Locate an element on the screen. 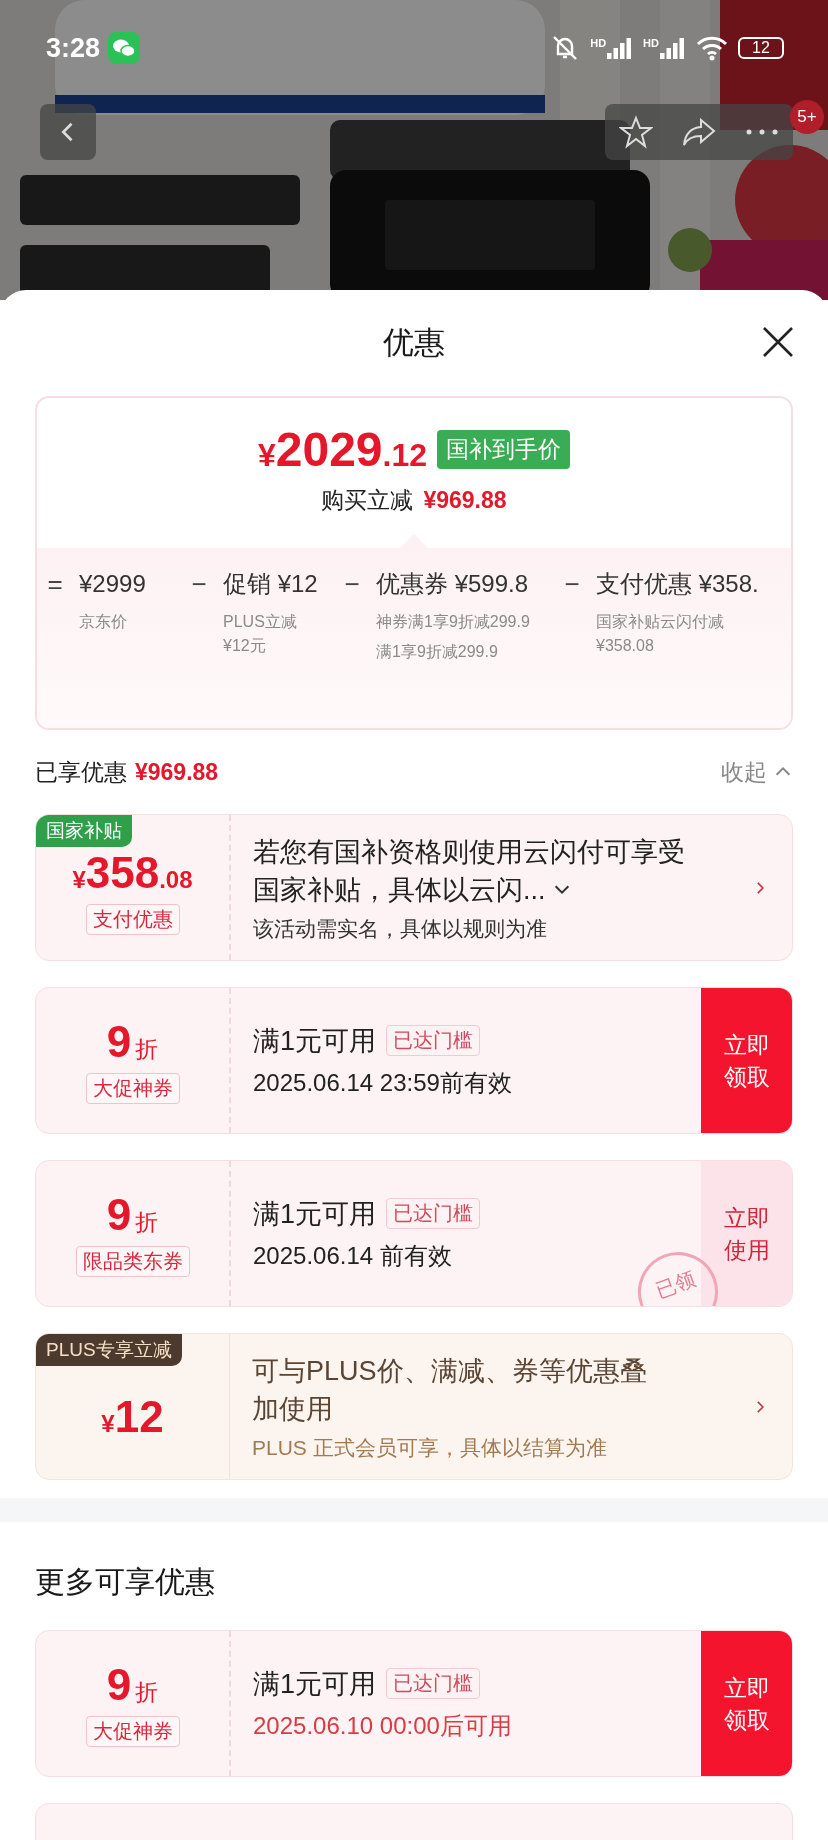  breakdown-amount: 促销 ¥12 is located at coordinates (271, 584).